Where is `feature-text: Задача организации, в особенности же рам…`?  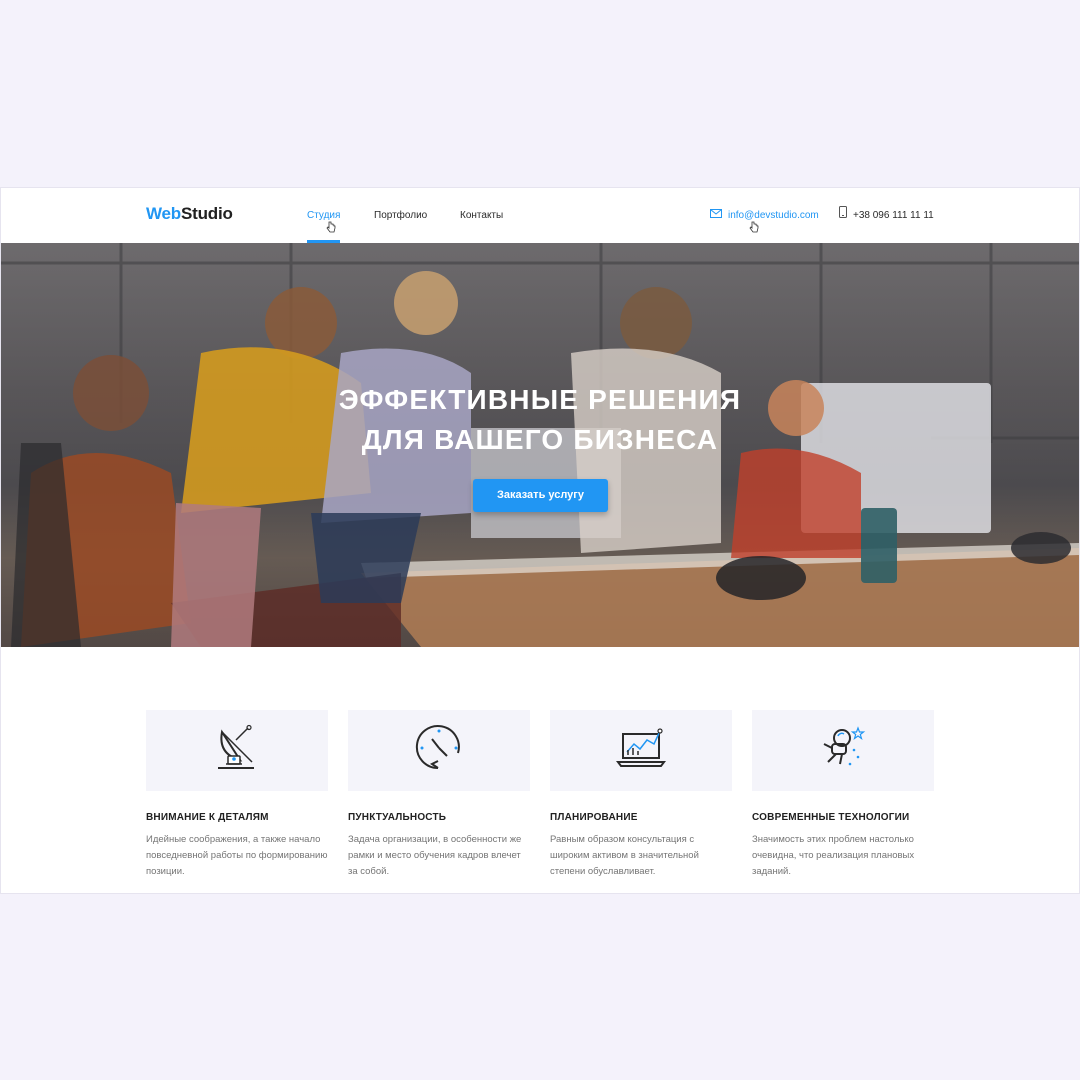 feature-text: Задача организации, в особенности же рам… is located at coordinates (435, 855).